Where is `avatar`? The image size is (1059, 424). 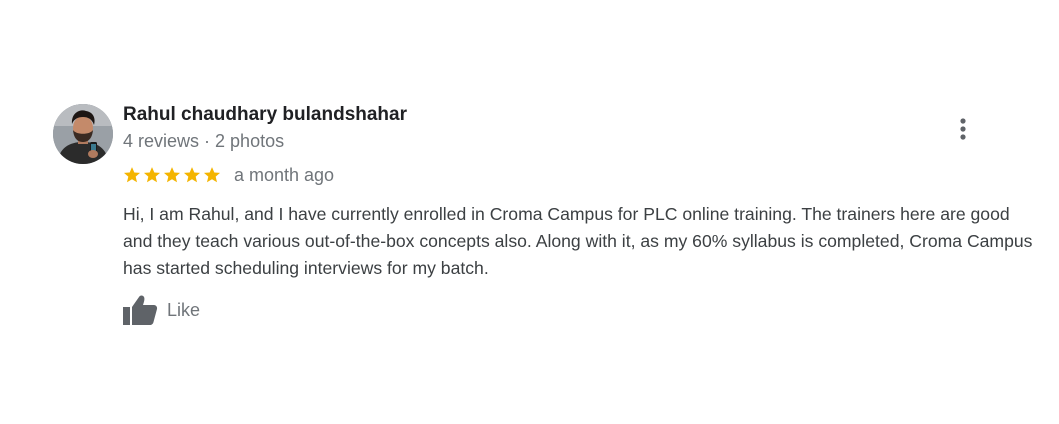 avatar is located at coordinates (83, 134).